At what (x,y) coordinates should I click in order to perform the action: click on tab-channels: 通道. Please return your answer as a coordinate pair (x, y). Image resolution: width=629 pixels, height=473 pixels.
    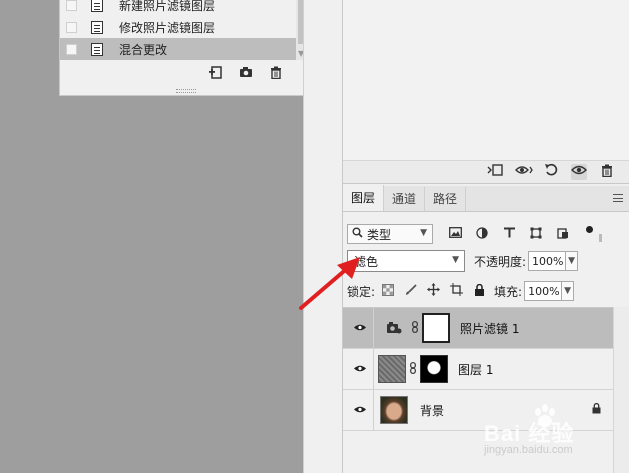
    Looking at the image, I should click on (405, 199).